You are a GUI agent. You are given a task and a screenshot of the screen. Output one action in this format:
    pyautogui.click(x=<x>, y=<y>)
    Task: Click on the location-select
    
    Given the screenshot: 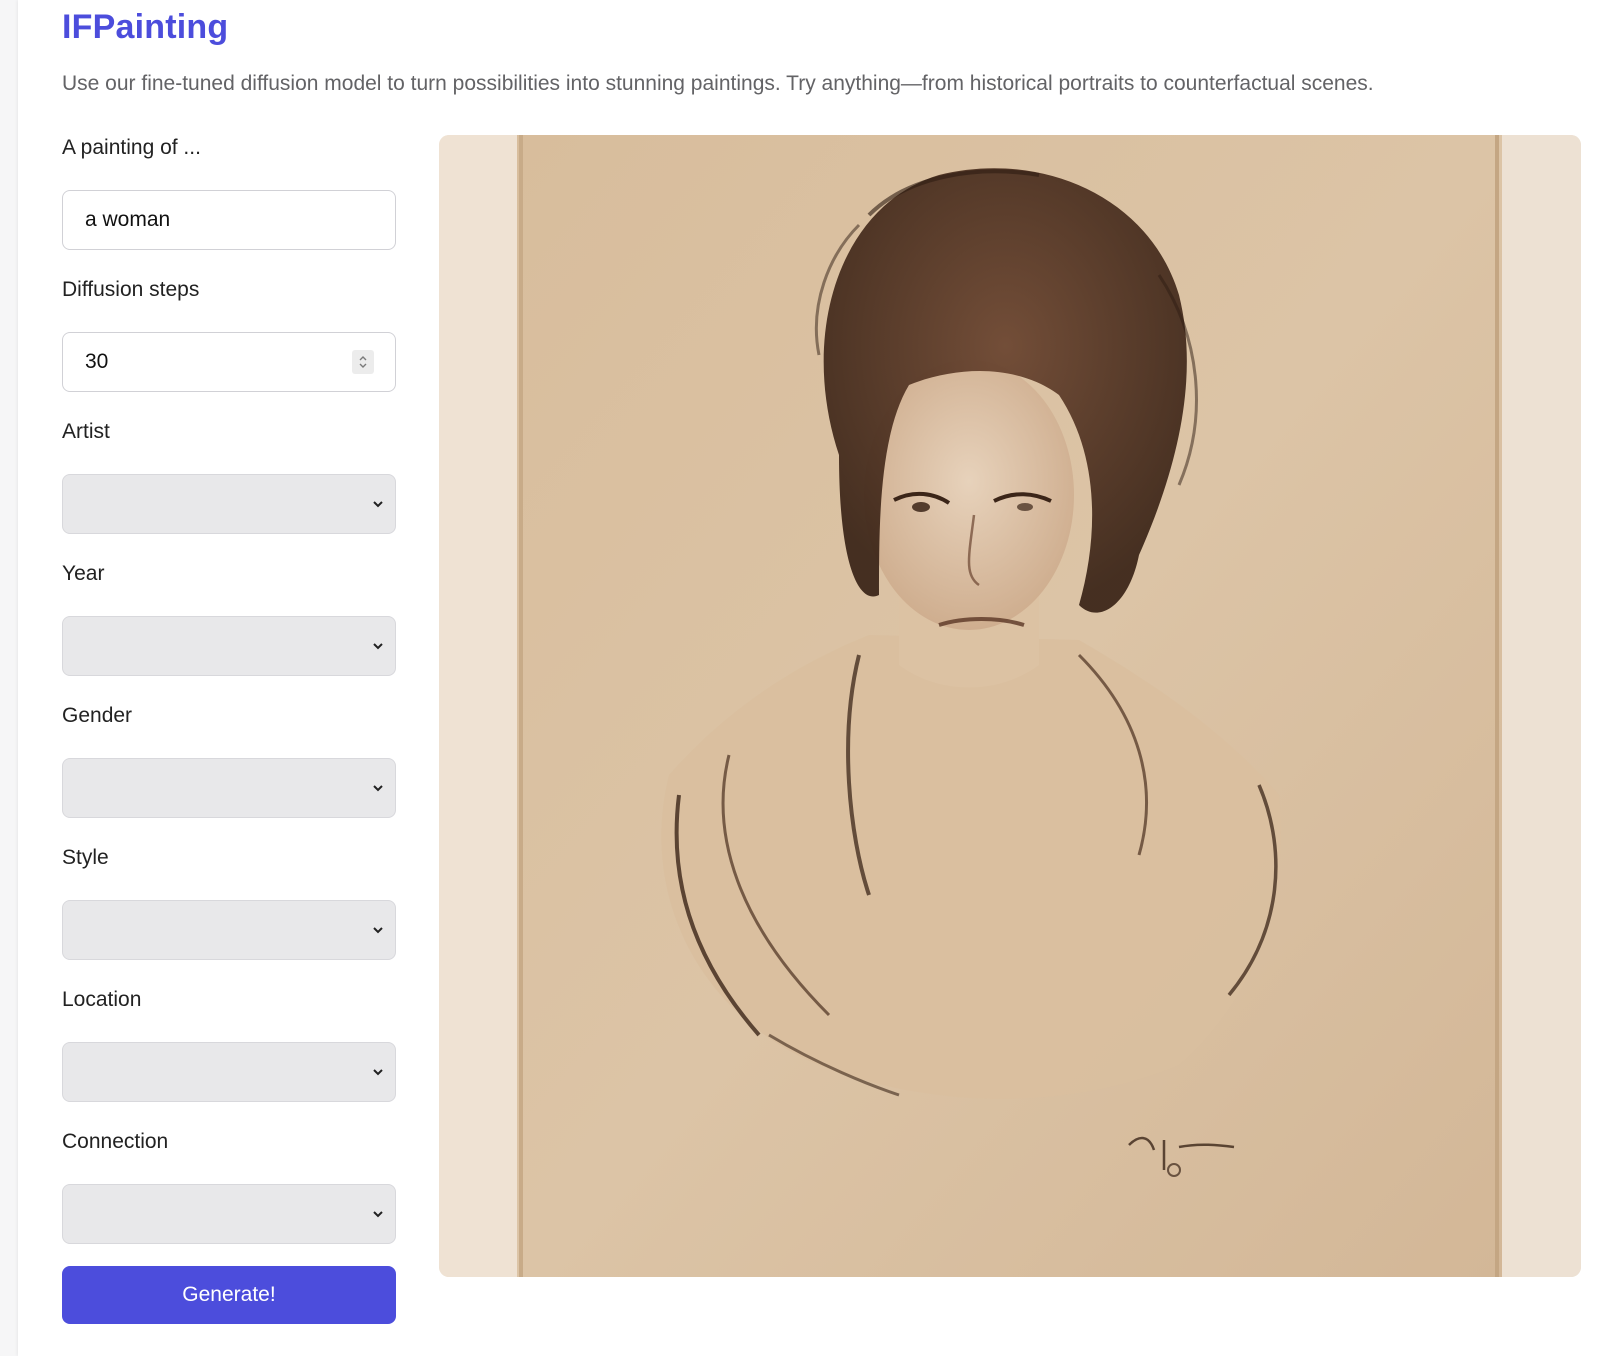 What is the action you would take?
    pyautogui.click(x=229, y=1072)
    